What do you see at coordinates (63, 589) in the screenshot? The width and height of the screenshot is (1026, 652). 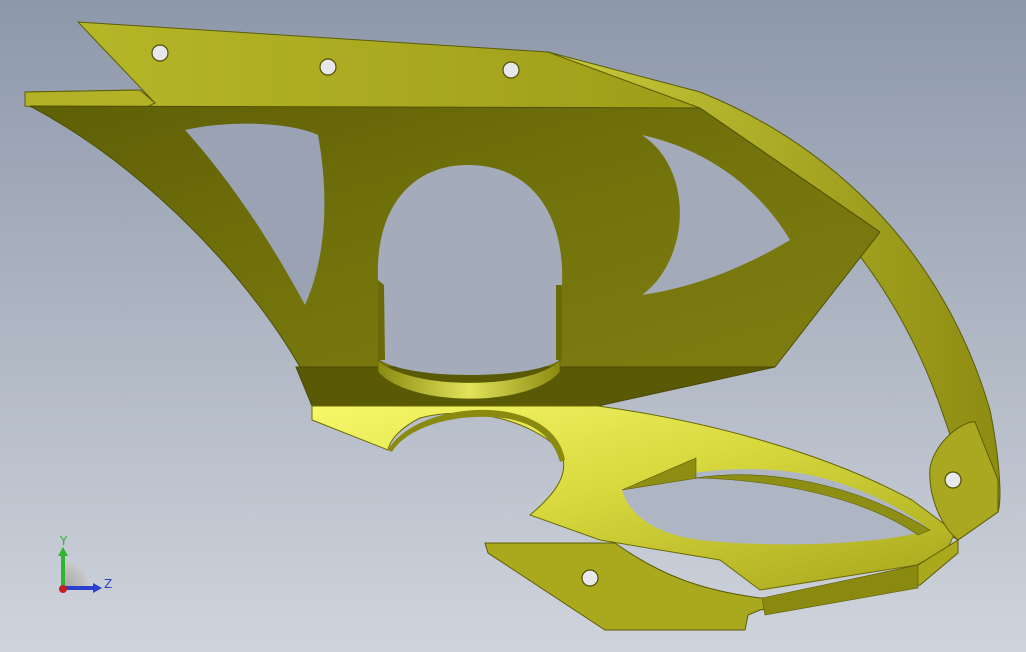 I see `triad-x-axis-dot` at bounding box center [63, 589].